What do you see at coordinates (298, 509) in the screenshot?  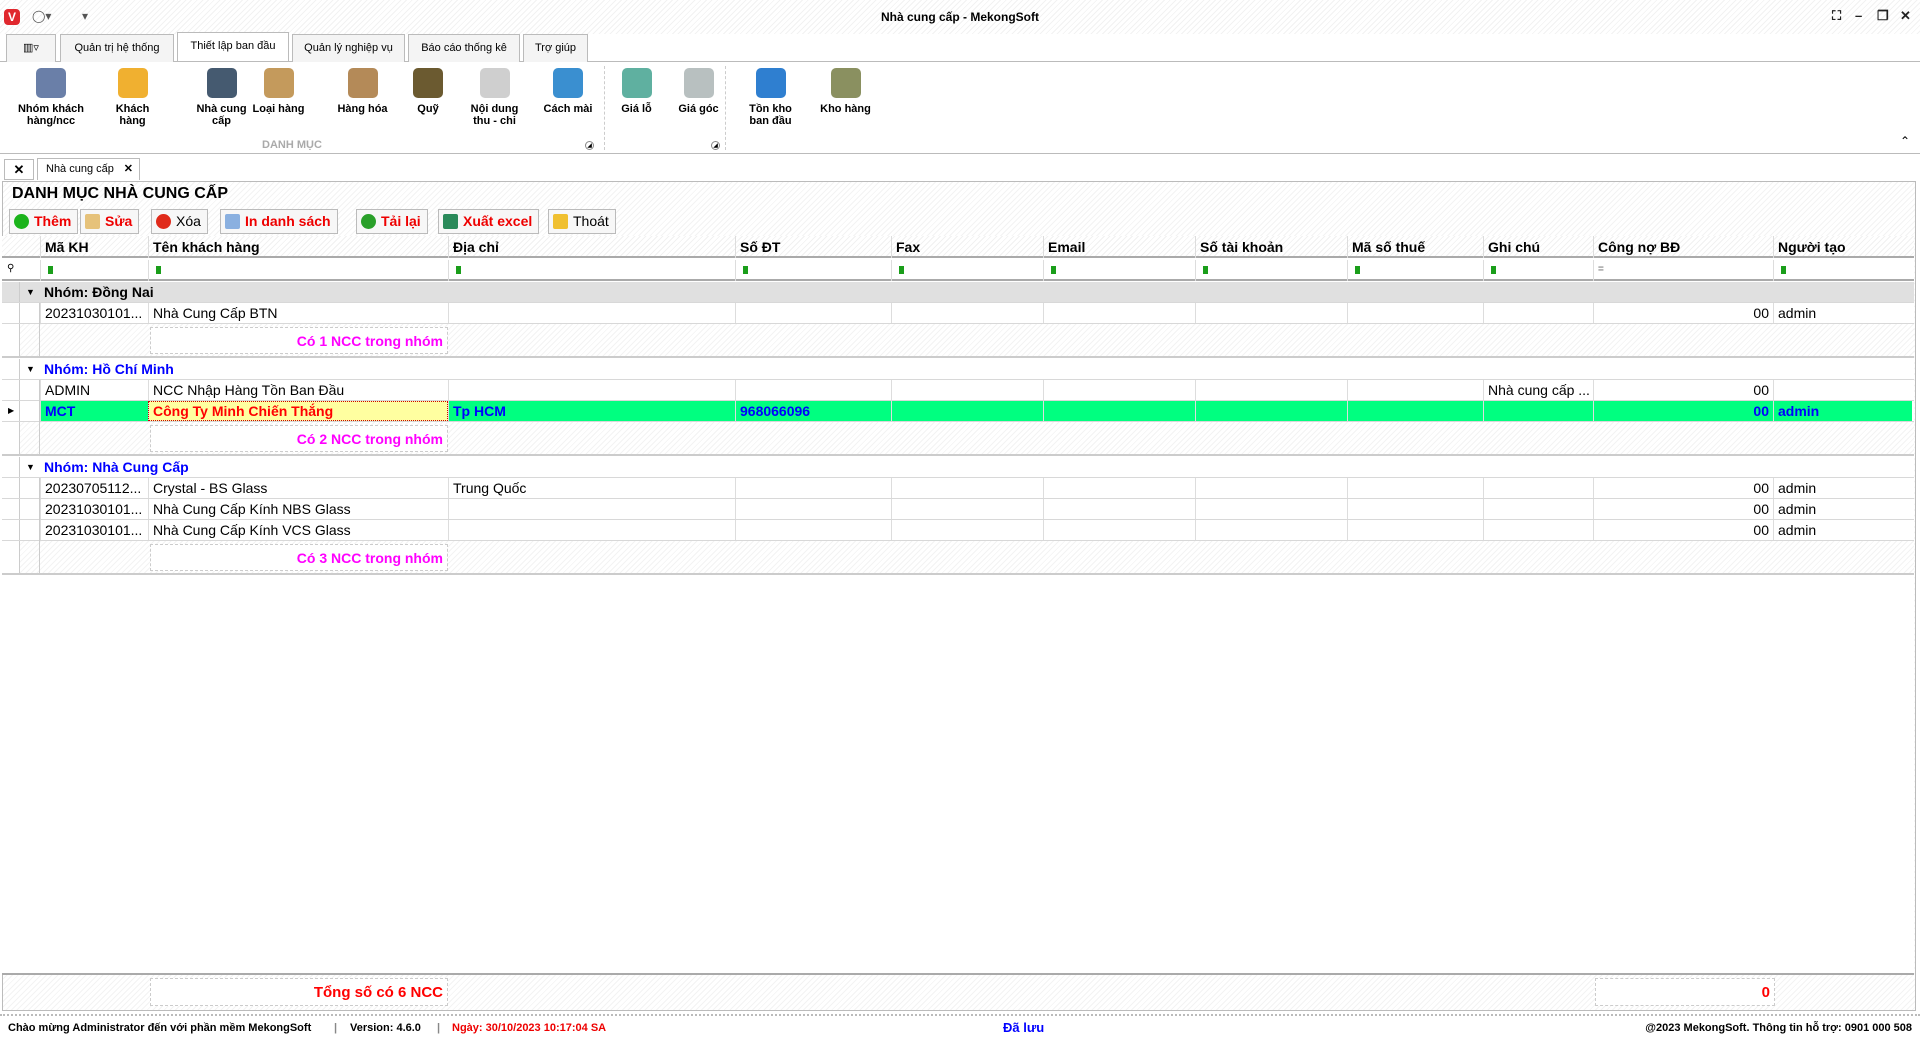 I see `cell: Nhà Cung Cấp Kính NBS Glass` at bounding box center [298, 509].